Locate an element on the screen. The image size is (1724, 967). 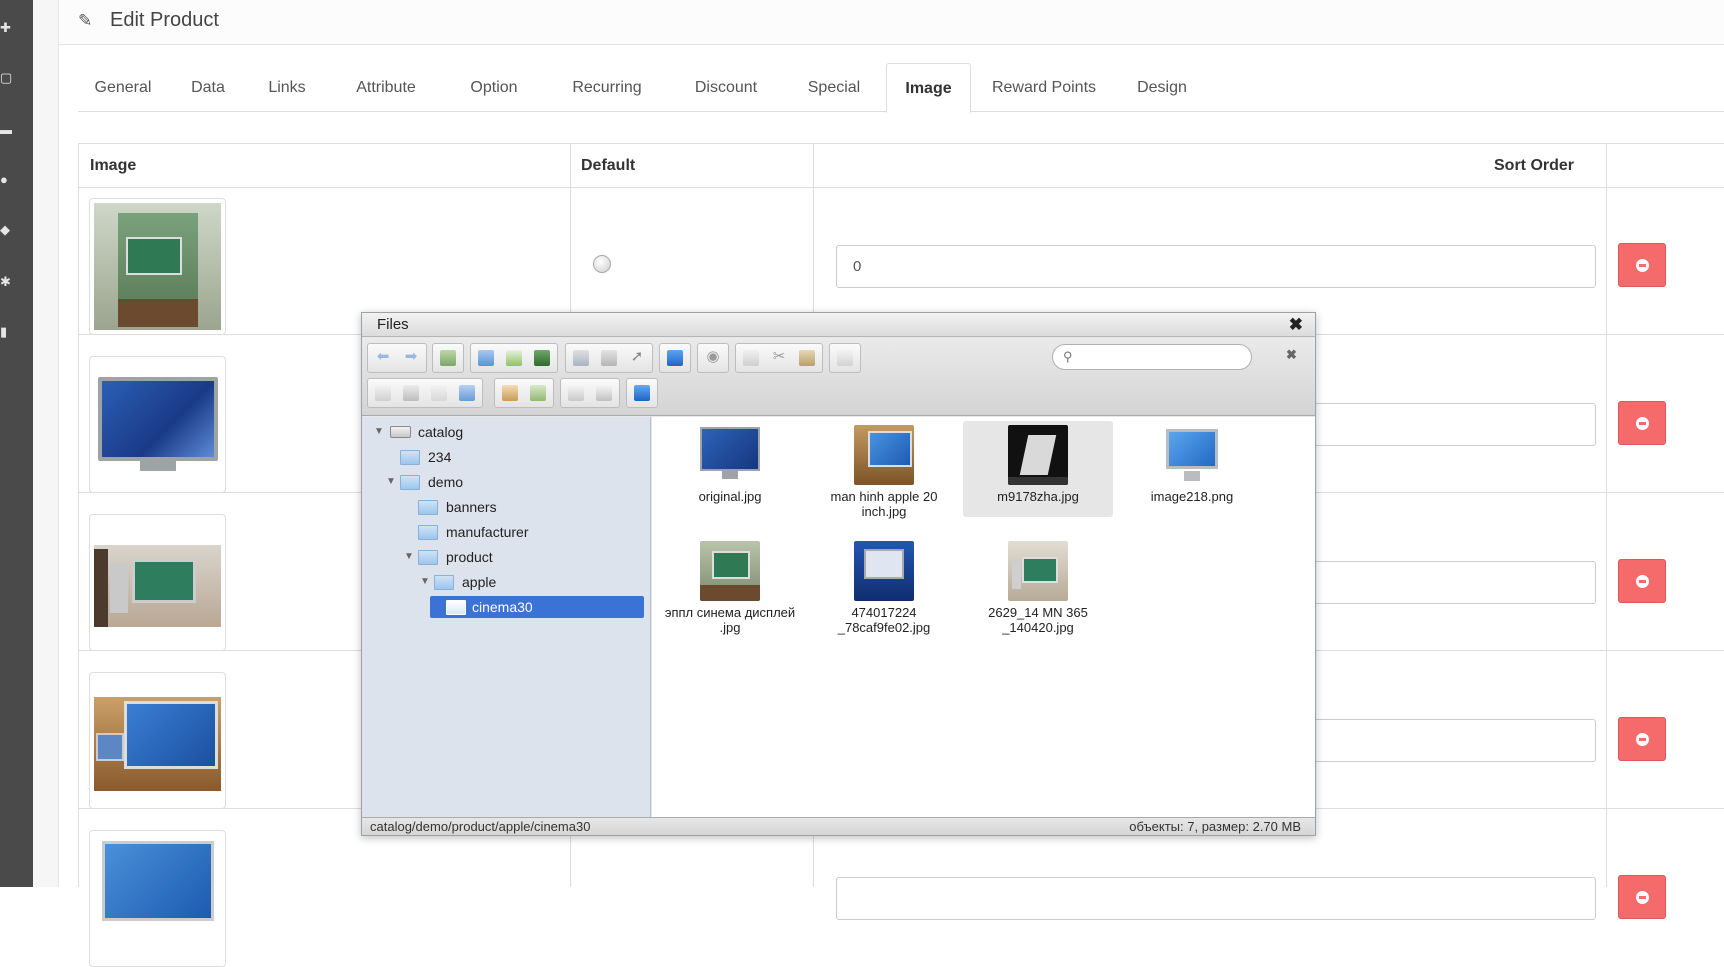
download-icon is located at coordinates (609, 358).